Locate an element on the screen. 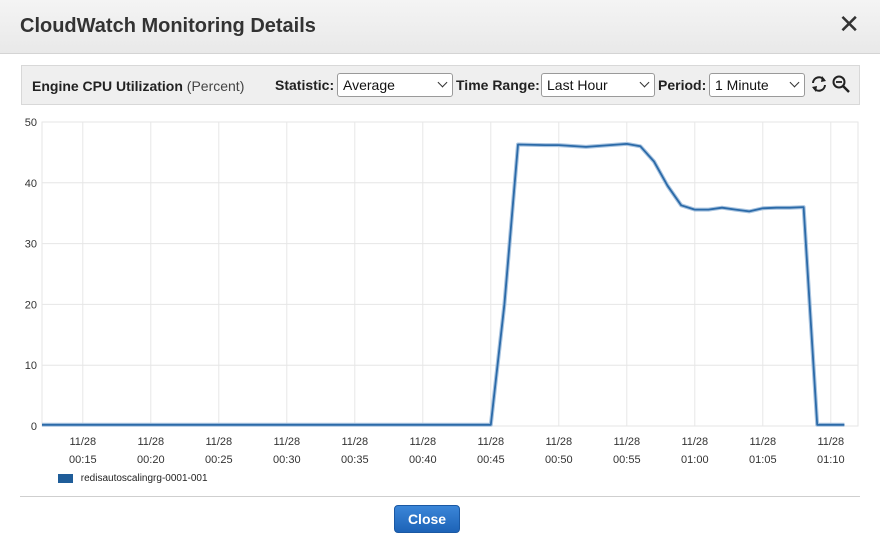 The width and height of the screenshot is (880, 551). y-tick-label: 0 is located at coordinates (34, 427).